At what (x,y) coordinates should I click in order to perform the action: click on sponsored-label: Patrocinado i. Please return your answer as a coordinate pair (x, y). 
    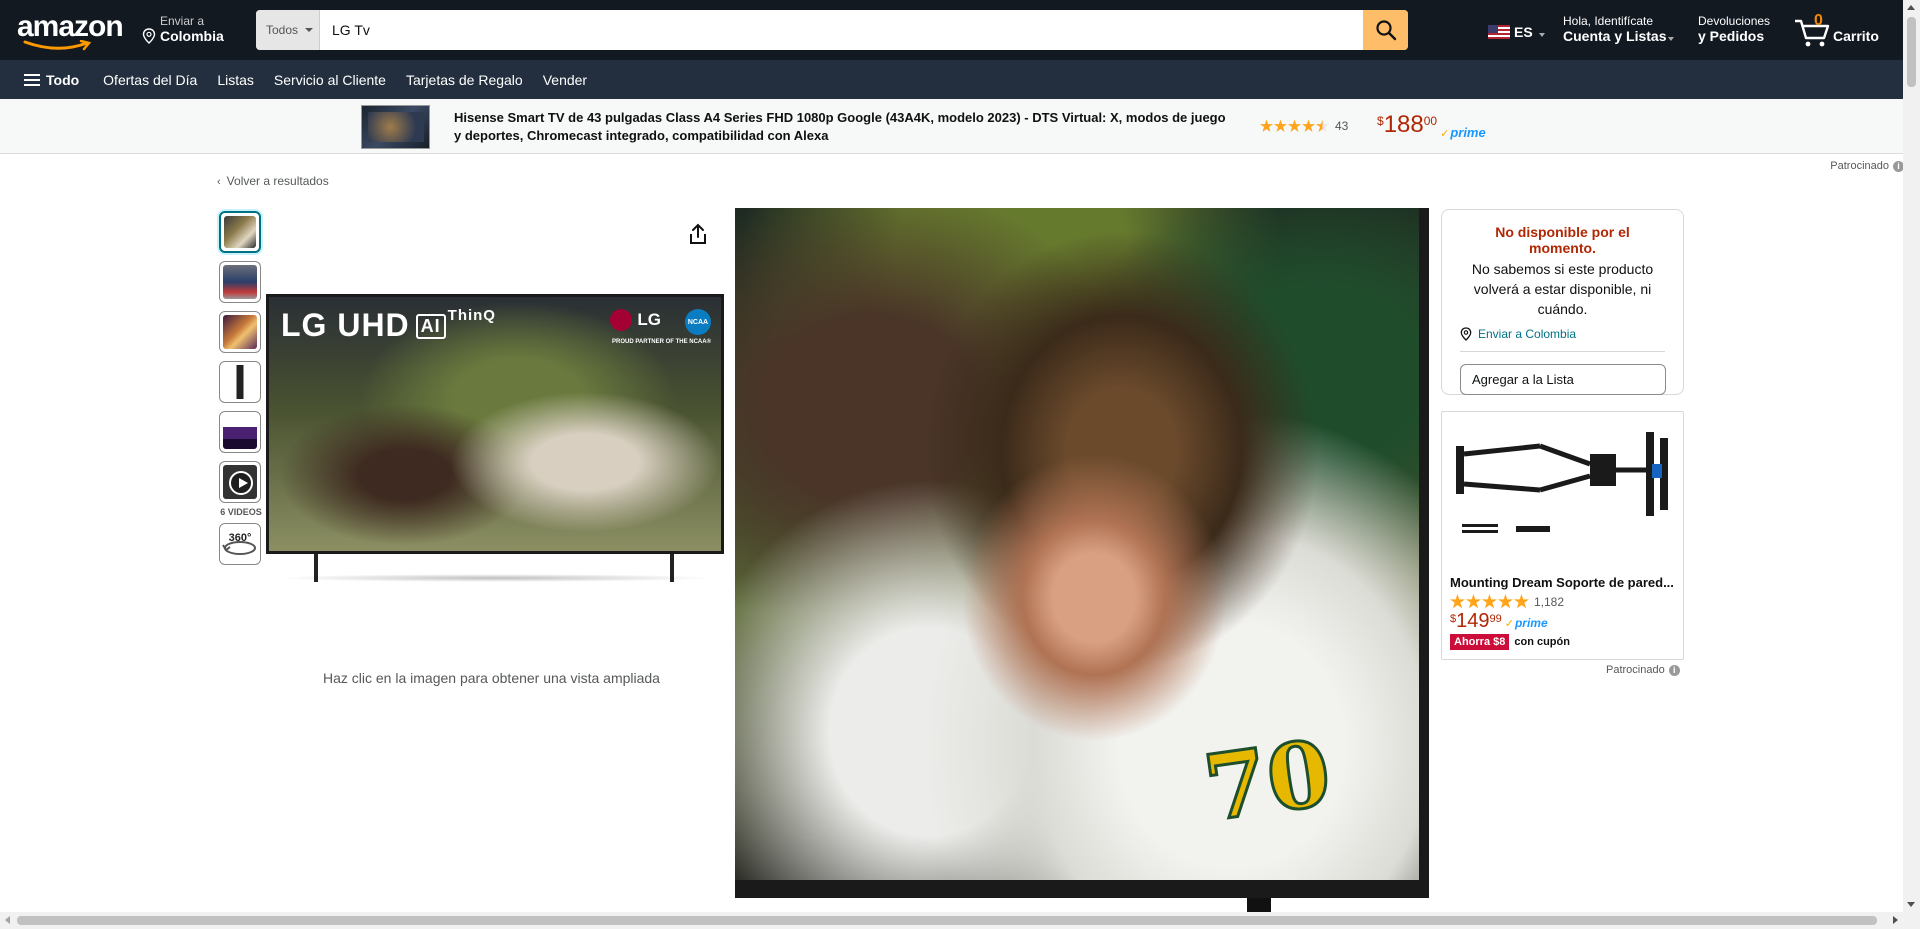
    Looking at the image, I should click on (1867, 166).